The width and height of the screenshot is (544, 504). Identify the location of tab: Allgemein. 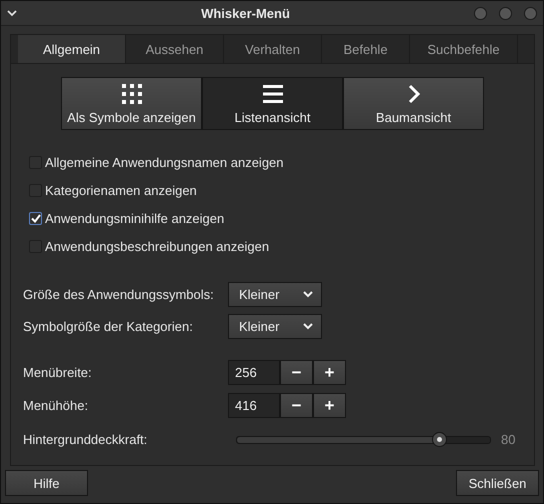
(72, 49).